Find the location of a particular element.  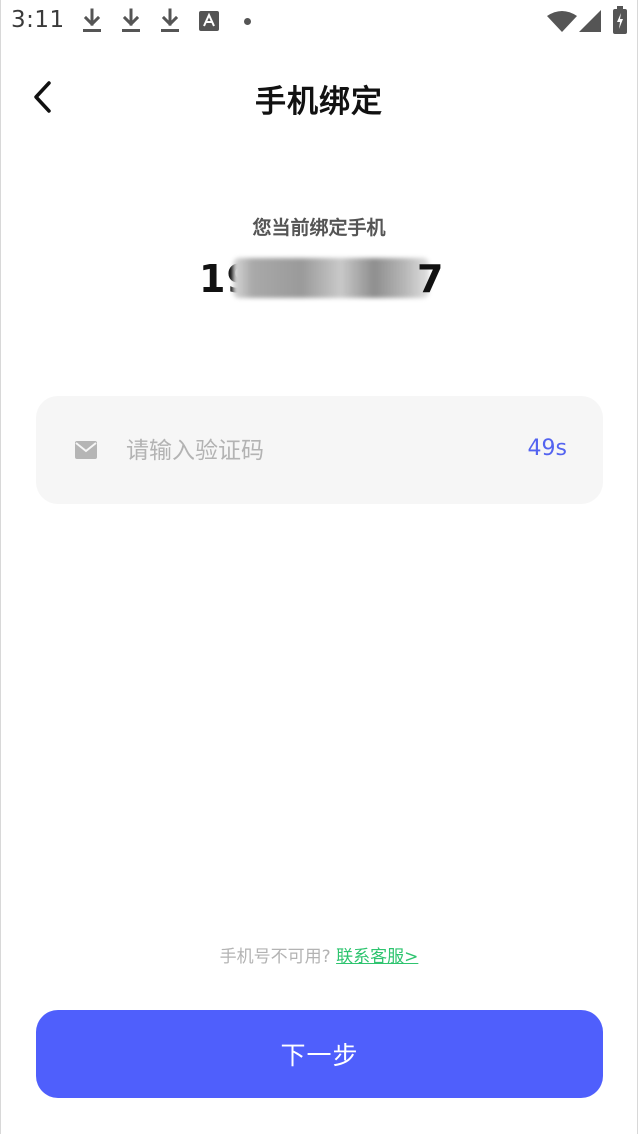

phone-number-mask is located at coordinates (331, 278).